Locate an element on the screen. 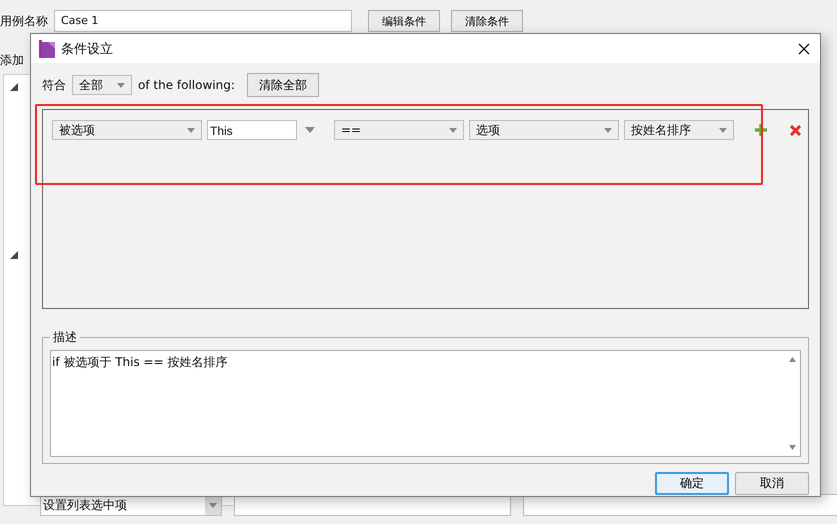 This screenshot has height=524, width=837. add-icon is located at coordinates (761, 130).